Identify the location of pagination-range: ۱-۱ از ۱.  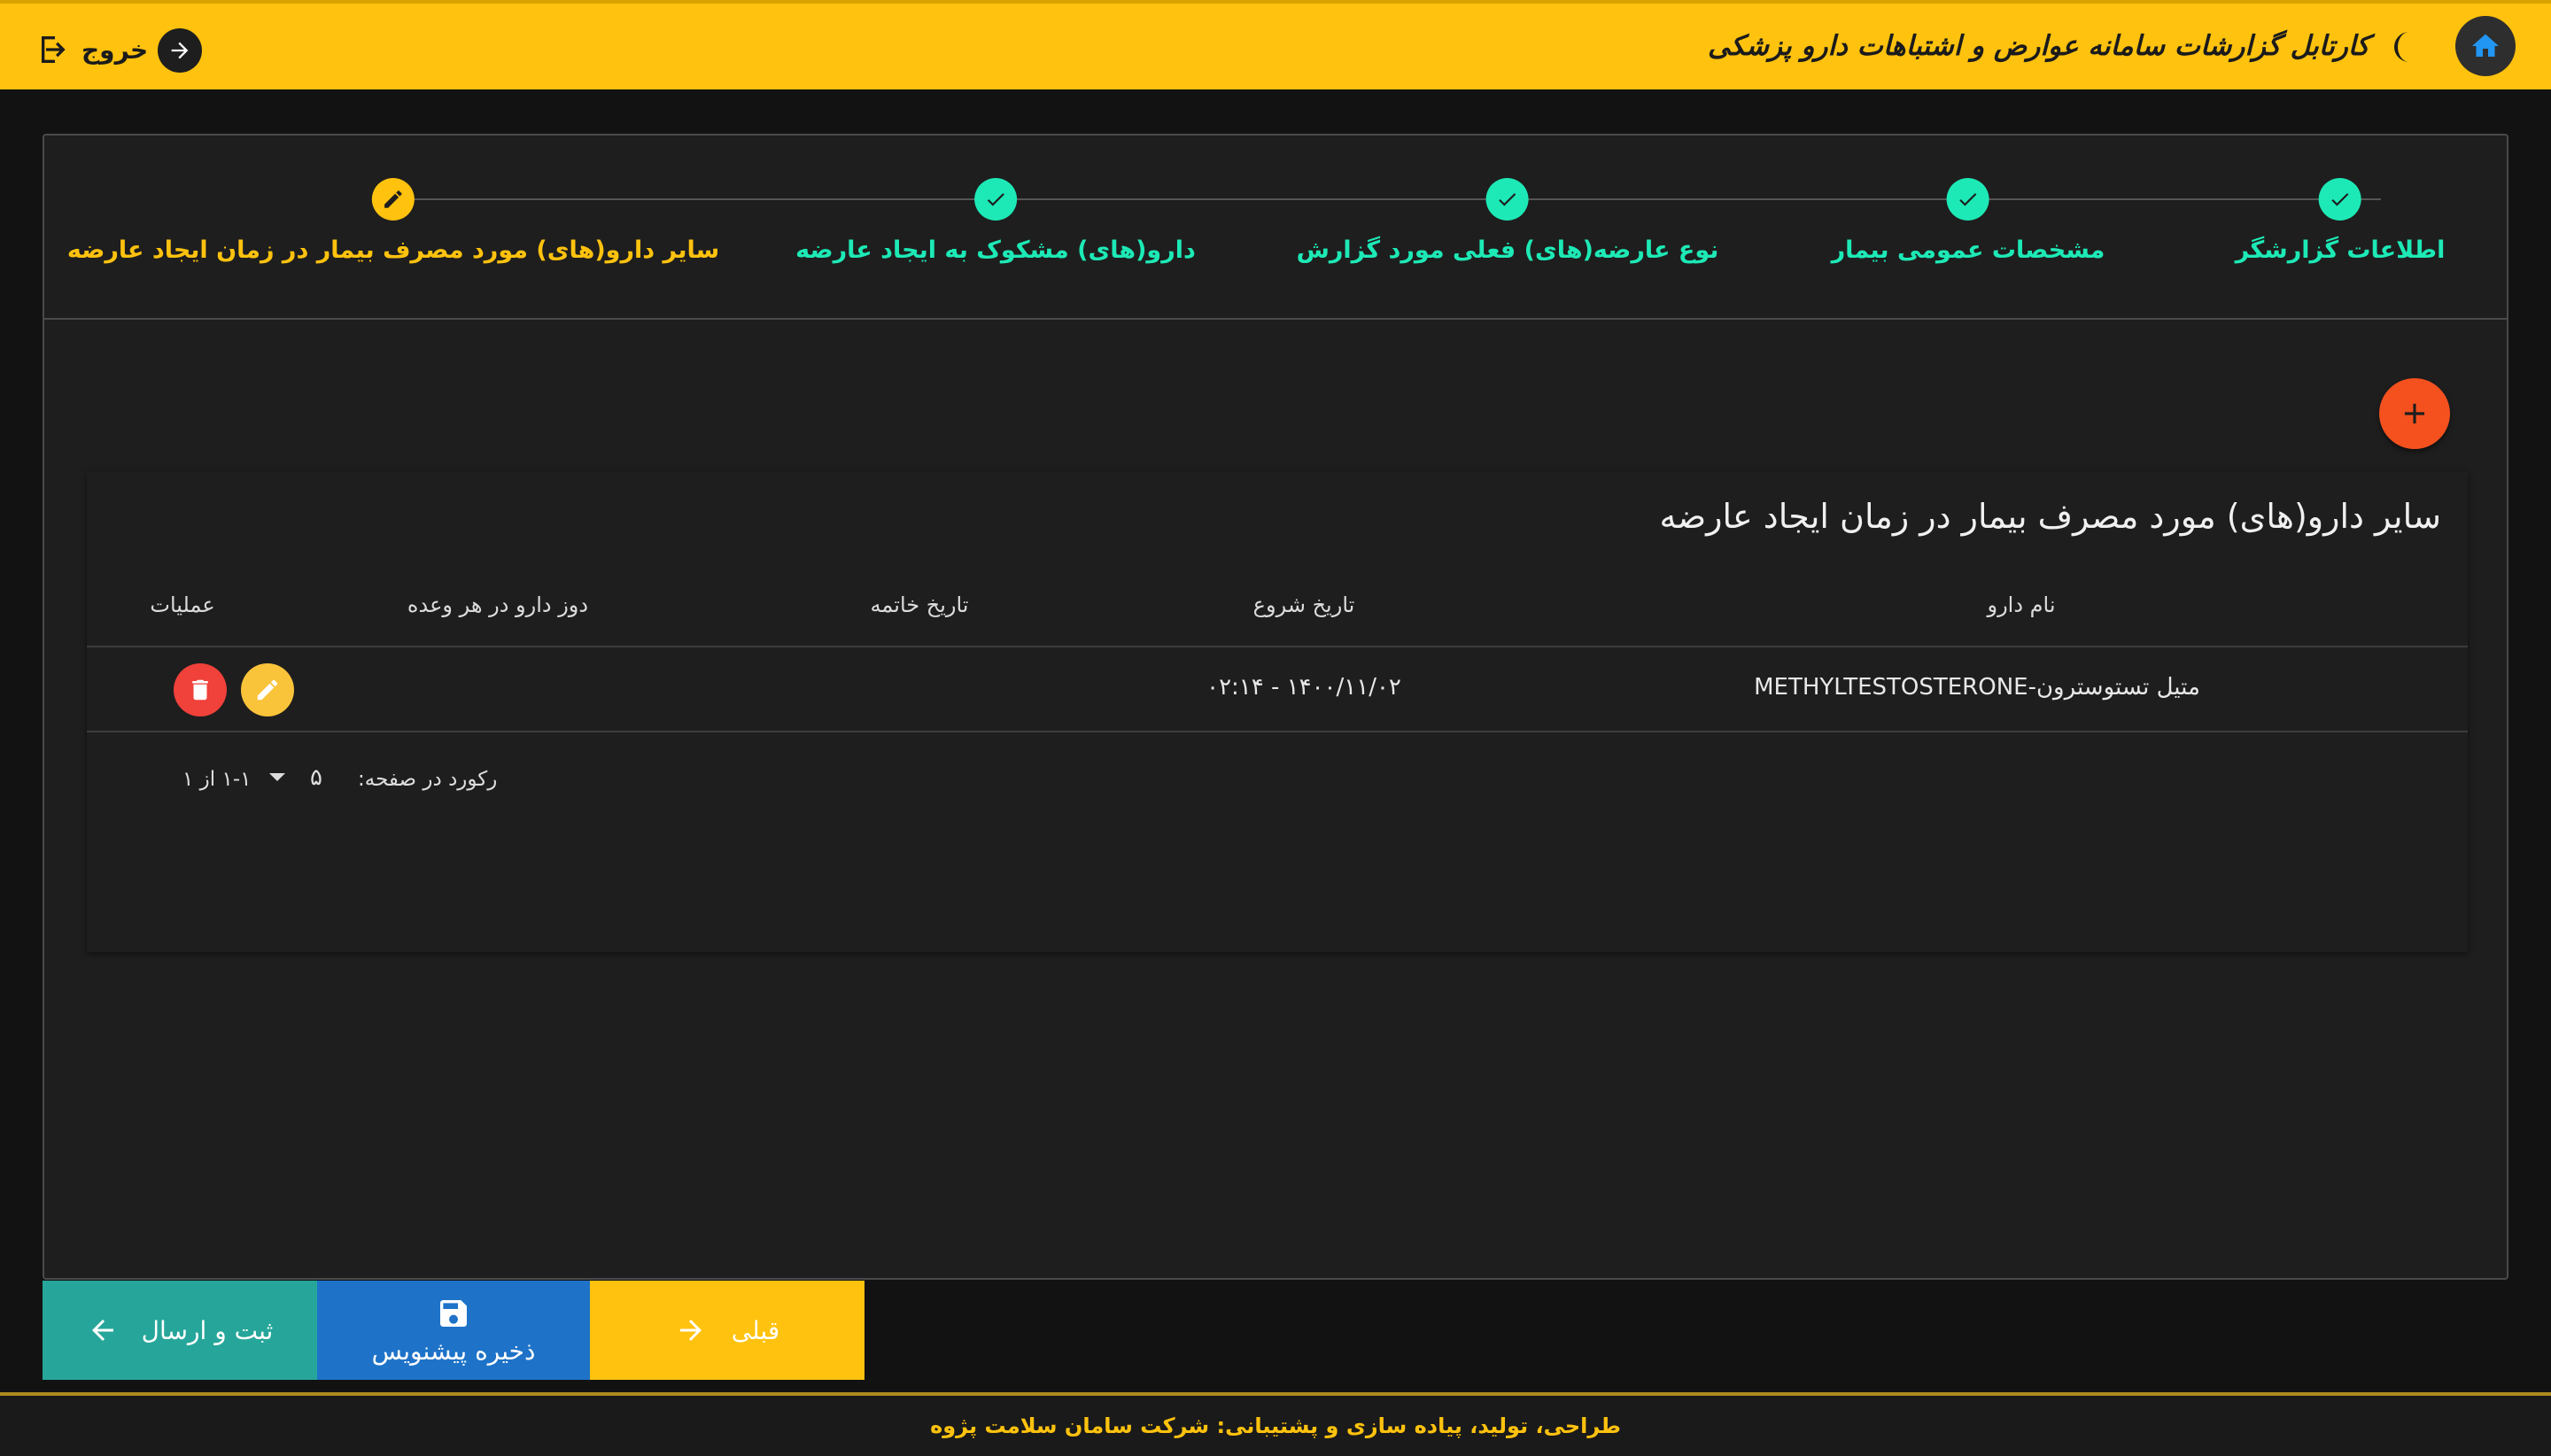
(217, 779).